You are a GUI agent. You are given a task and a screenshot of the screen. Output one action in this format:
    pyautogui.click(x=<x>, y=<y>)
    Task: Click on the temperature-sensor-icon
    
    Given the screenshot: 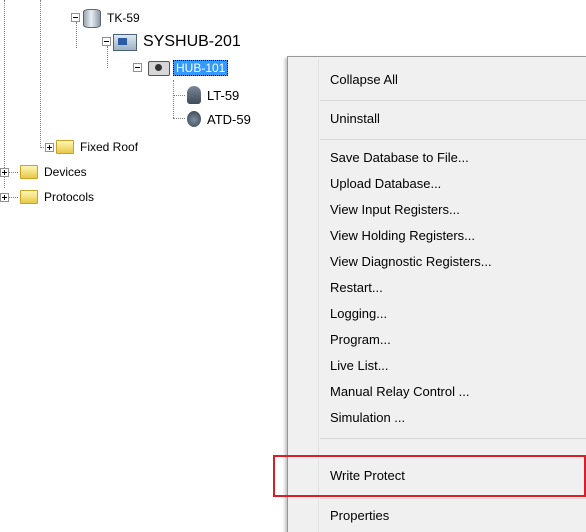 What is the action you would take?
    pyautogui.click(x=194, y=119)
    